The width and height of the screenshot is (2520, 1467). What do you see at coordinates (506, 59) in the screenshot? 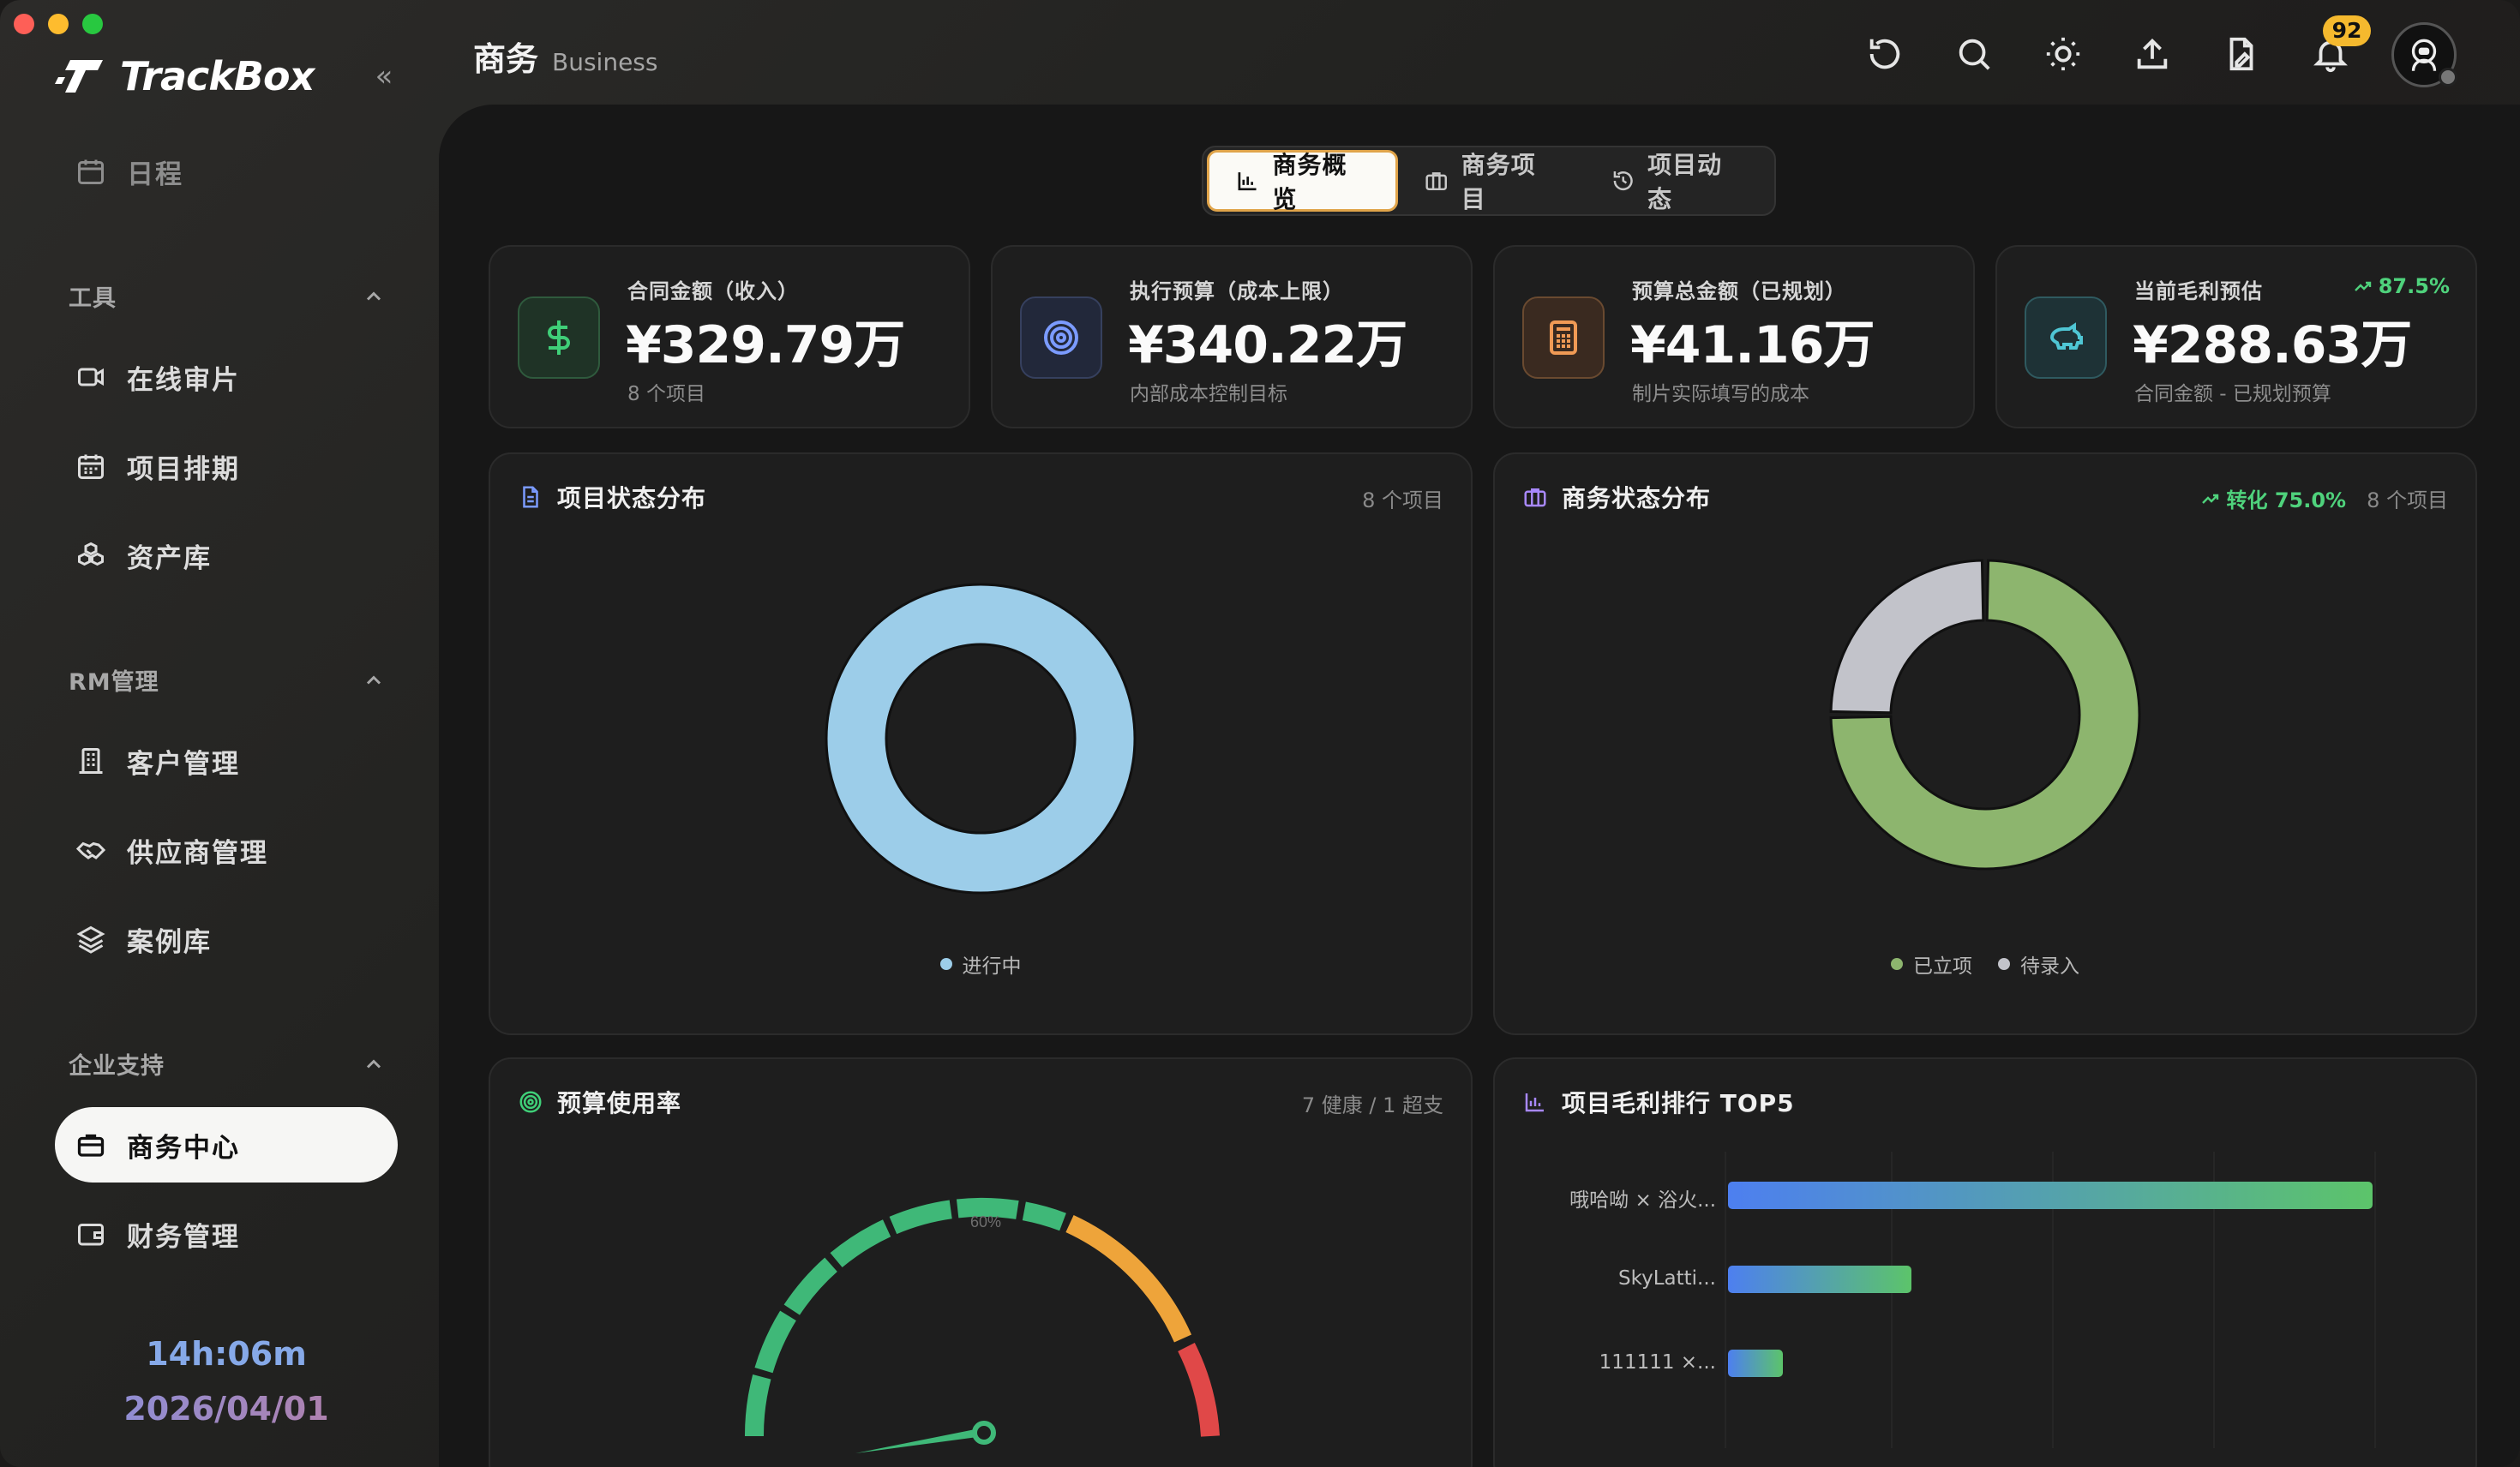
I see `page-title-zh: 商务` at bounding box center [506, 59].